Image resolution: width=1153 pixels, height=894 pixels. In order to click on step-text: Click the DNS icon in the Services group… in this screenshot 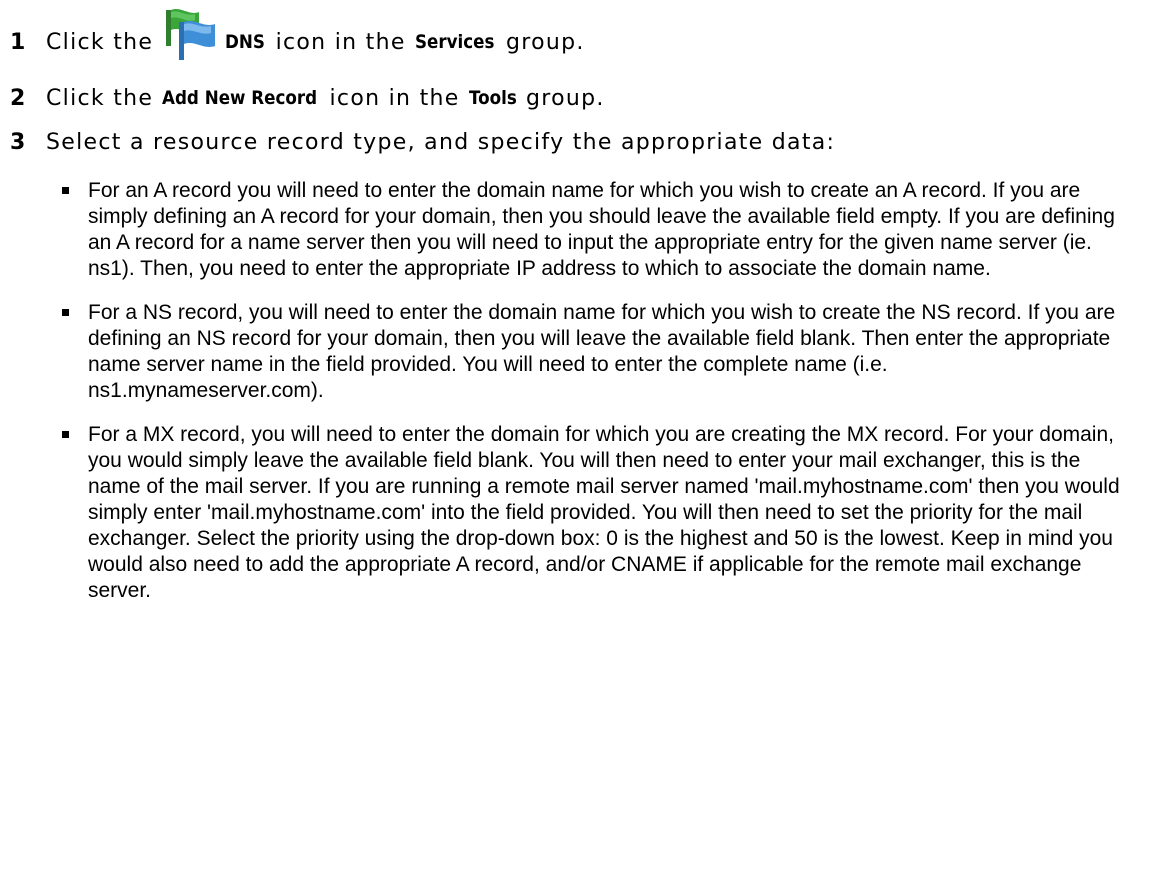, I will do `click(315, 39)`.